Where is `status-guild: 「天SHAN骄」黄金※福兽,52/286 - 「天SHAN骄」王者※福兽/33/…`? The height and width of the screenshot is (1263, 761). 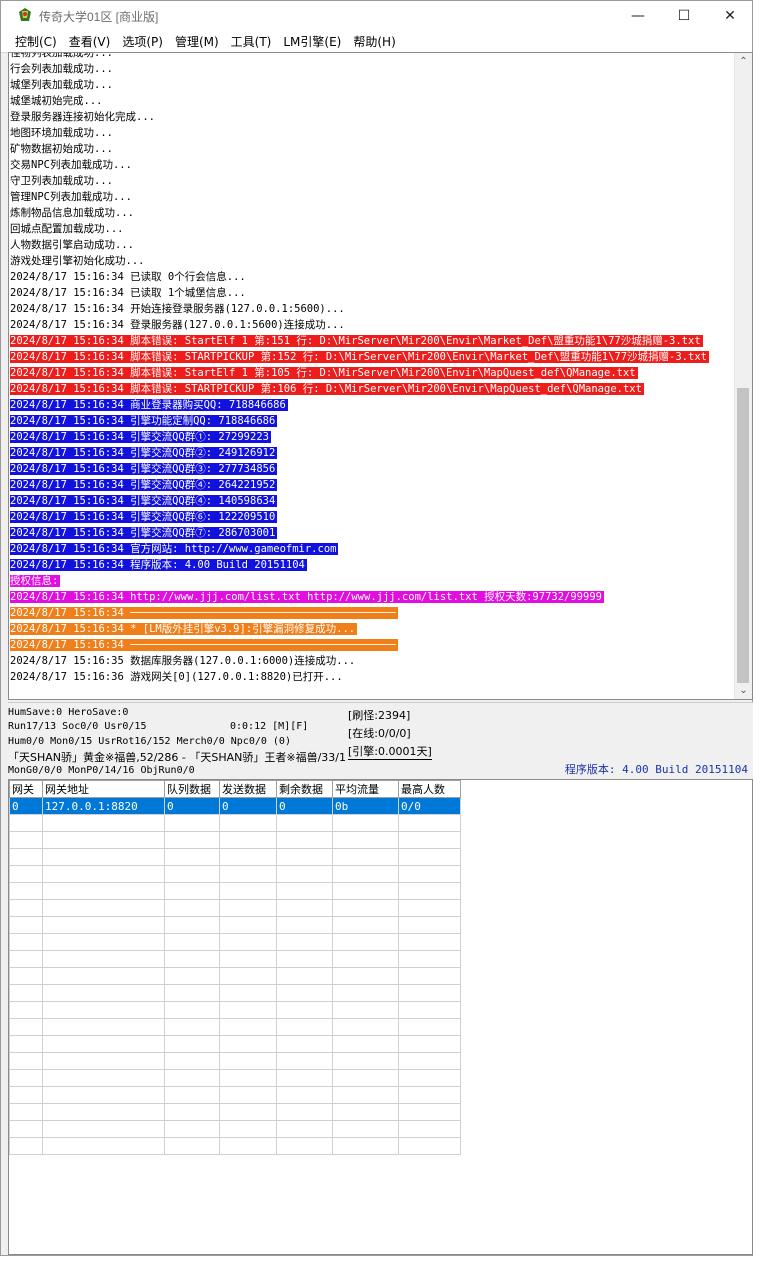 status-guild: 「天SHAN骄」黄金※福兽,52/286 - 「天SHAN骄」王者※福兽/33/… is located at coordinates (177, 757).